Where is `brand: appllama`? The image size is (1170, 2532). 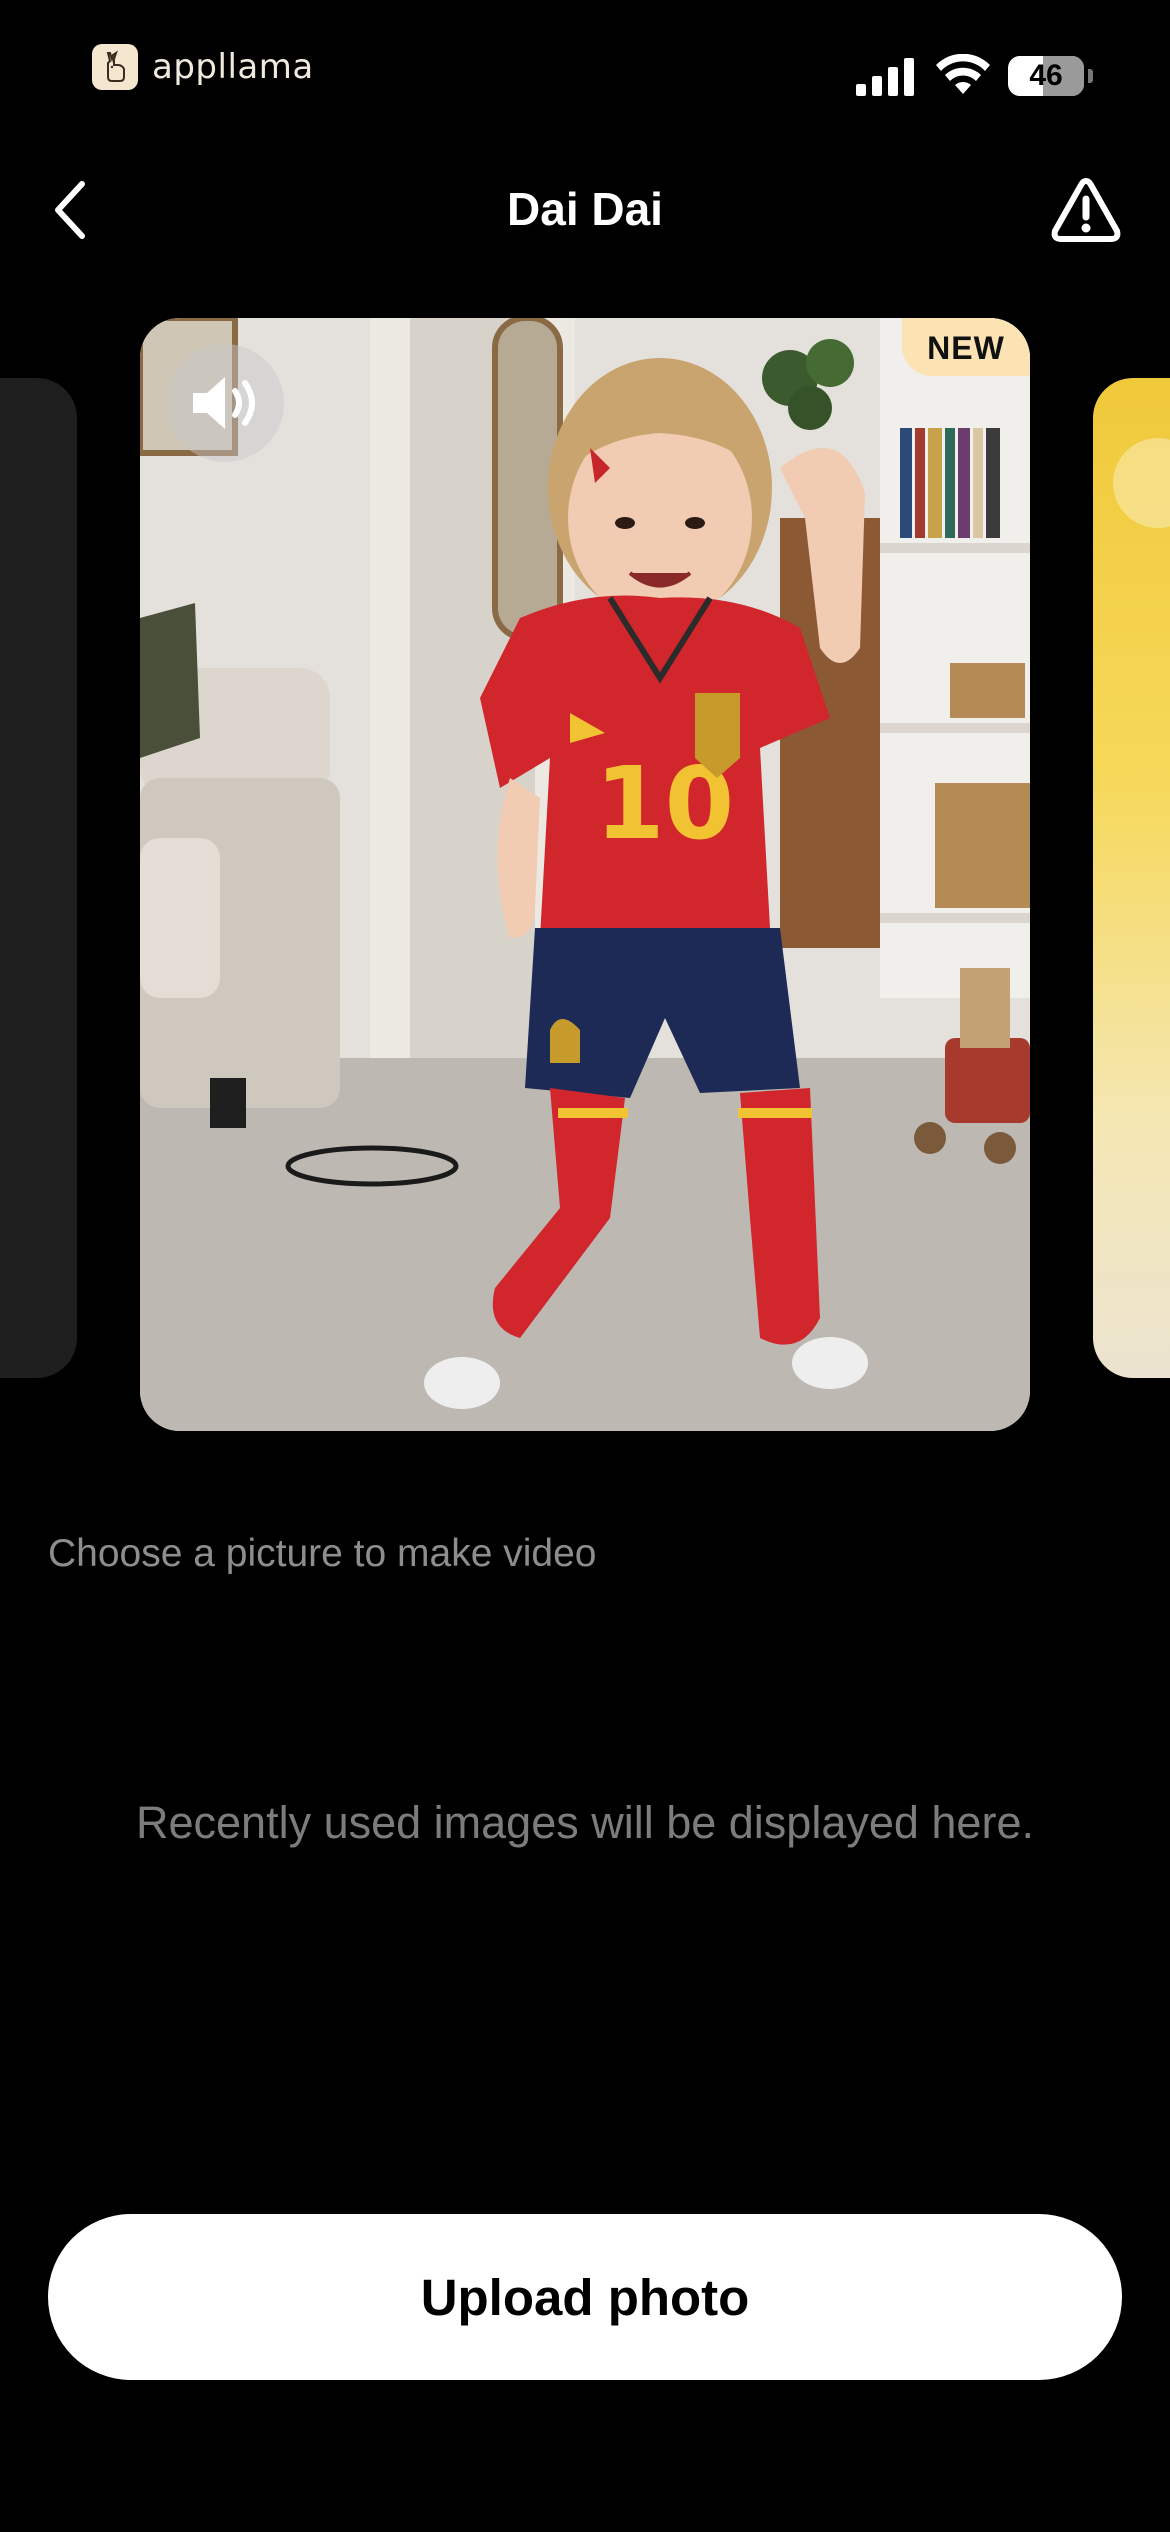 brand: appllama is located at coordinates (203, 67).